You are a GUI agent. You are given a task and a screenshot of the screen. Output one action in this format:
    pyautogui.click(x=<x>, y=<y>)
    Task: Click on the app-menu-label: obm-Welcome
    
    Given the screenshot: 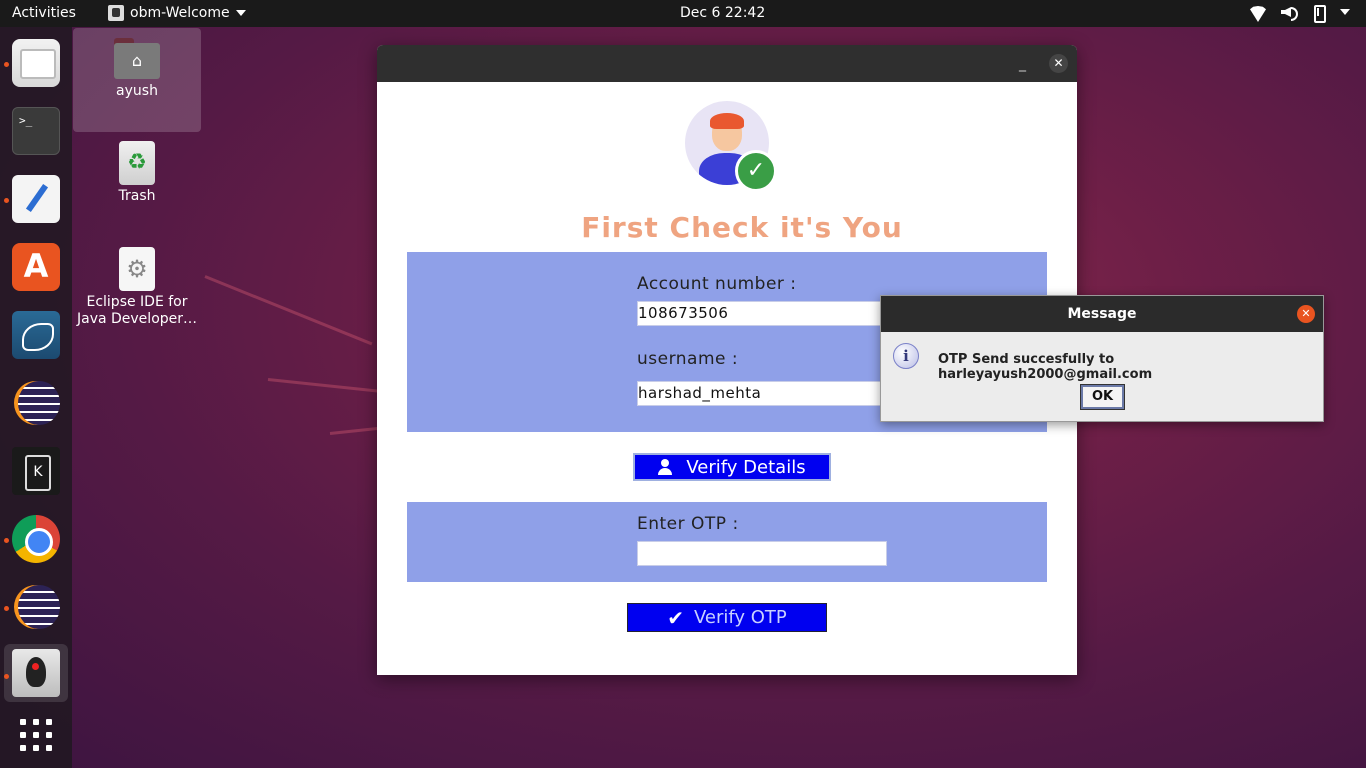 What is the action you would take?
    pyautogui.click(x=180, y=13)
    